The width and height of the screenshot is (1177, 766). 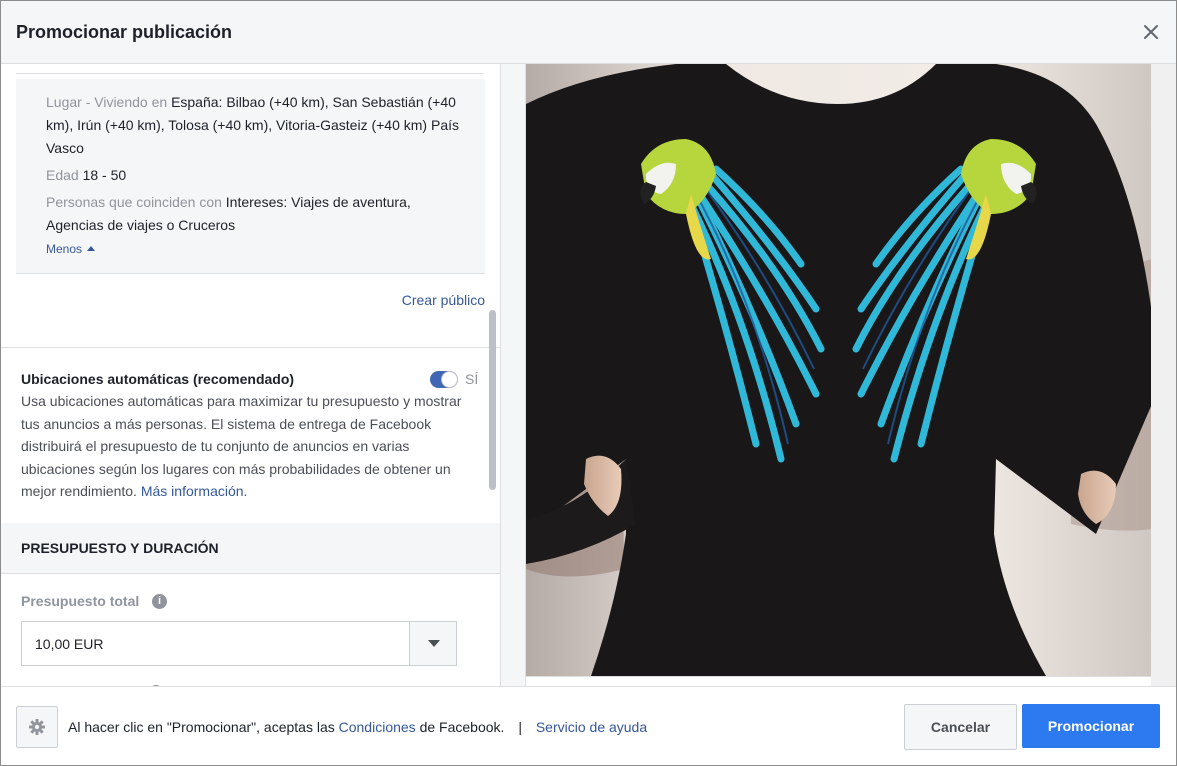 I want to click on settings-button, so click(x=37, y=727).